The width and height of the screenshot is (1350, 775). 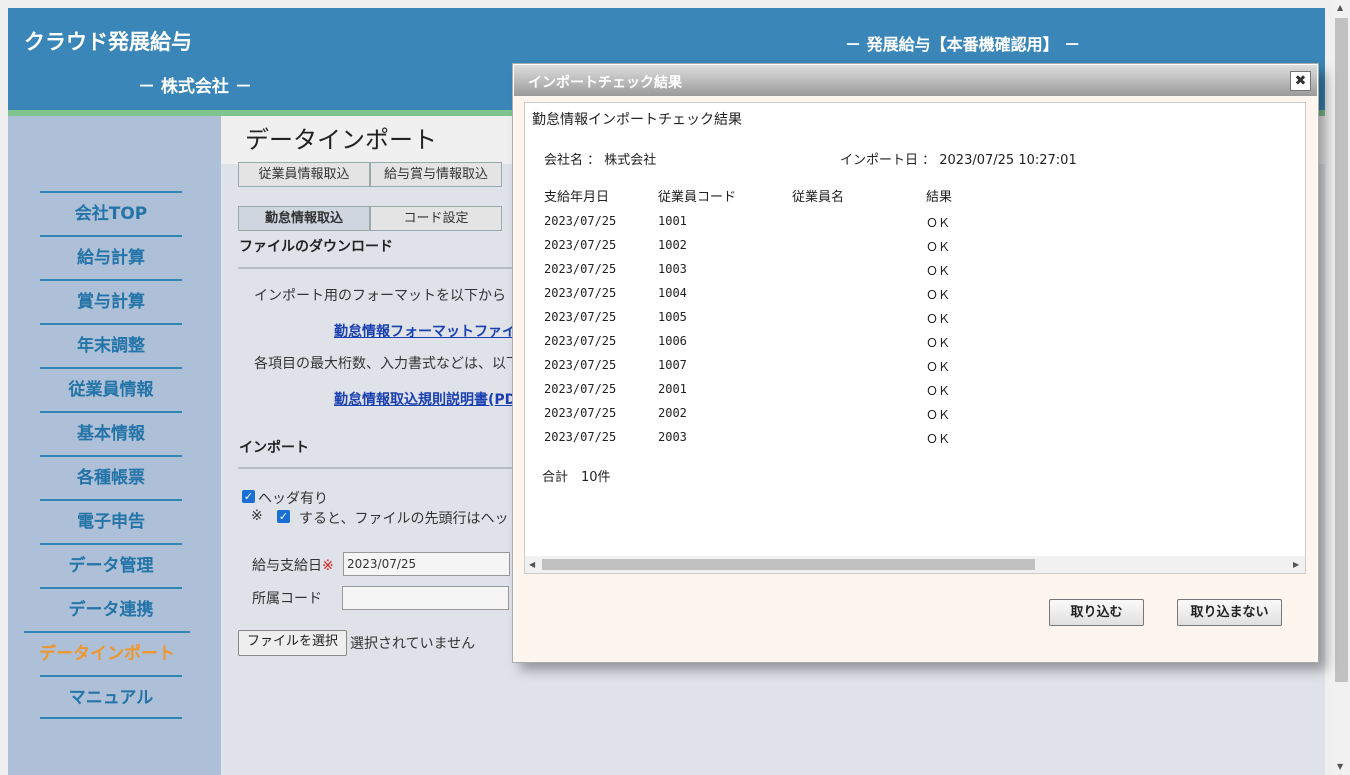 What do you see at coordinates (195, 87) in the screenshot?
I see `company-name: － 株式会社 －` at bounding box center [195, 87].